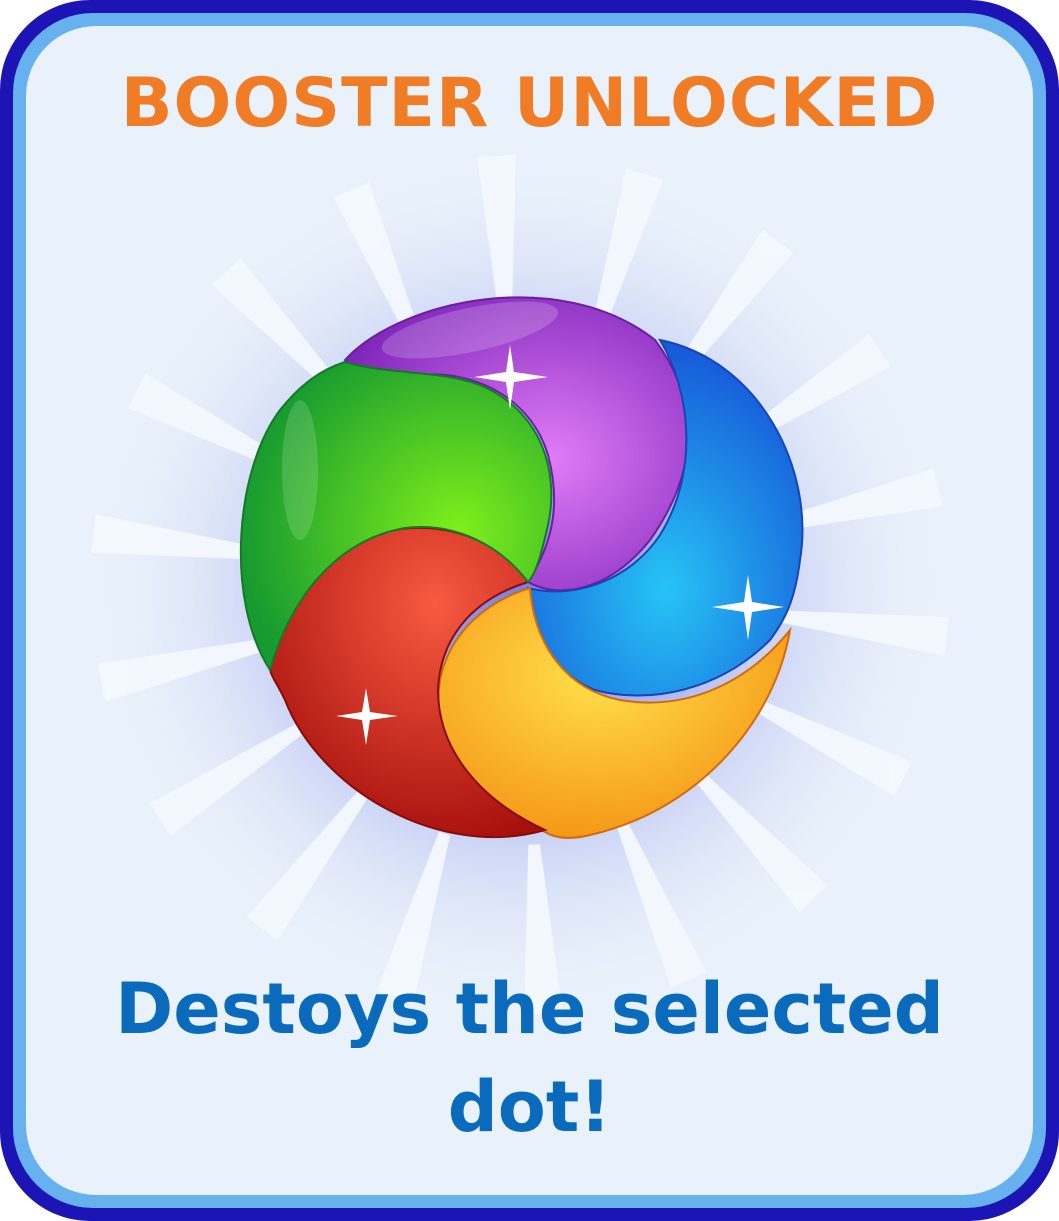 The height and width of the screenshot is (1221, 1059). What do you see at coordinates (529, 1058) in the screenshot?
I see `booster-description: Destoys the selected dot!` at bounding box center [529, 1058].